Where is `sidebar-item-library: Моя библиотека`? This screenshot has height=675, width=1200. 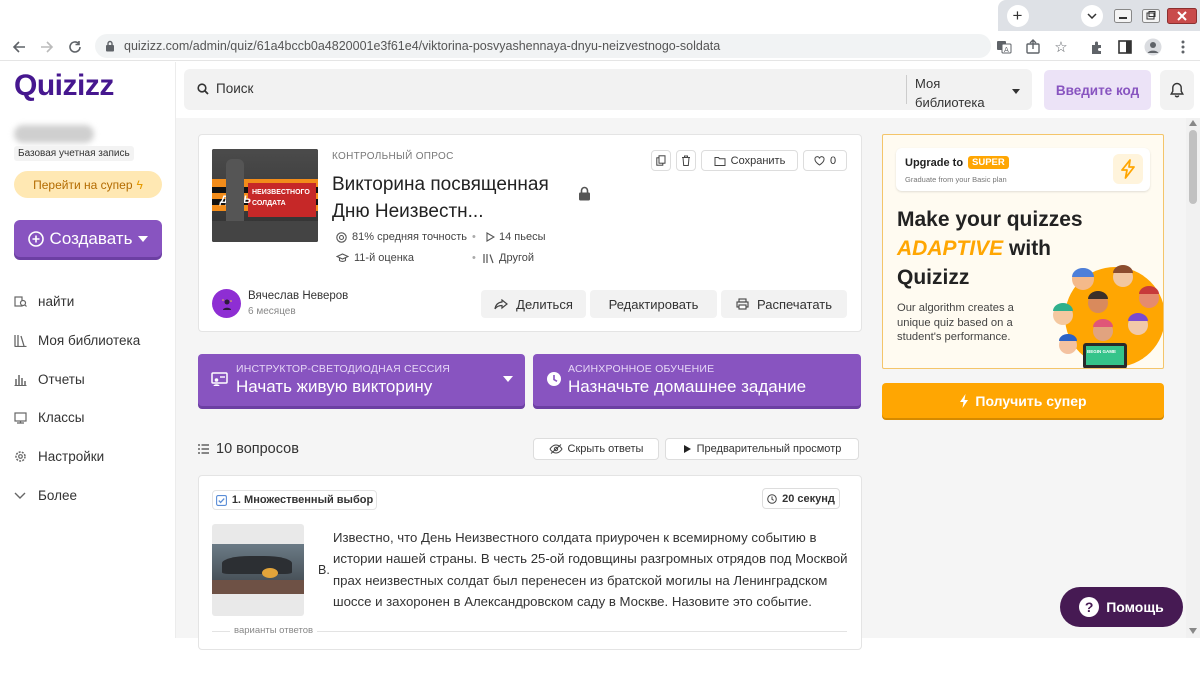
sidebar-item-library: Моя библиотека is located at coordinates (77, 340).